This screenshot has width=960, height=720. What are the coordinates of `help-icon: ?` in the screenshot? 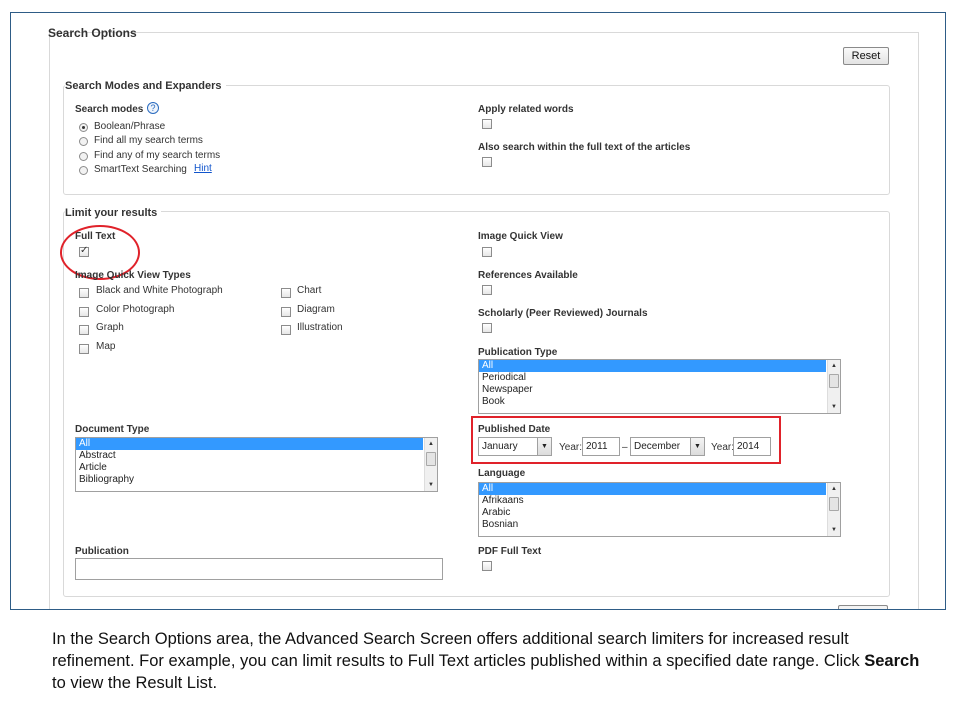 It's located at (153, 108).